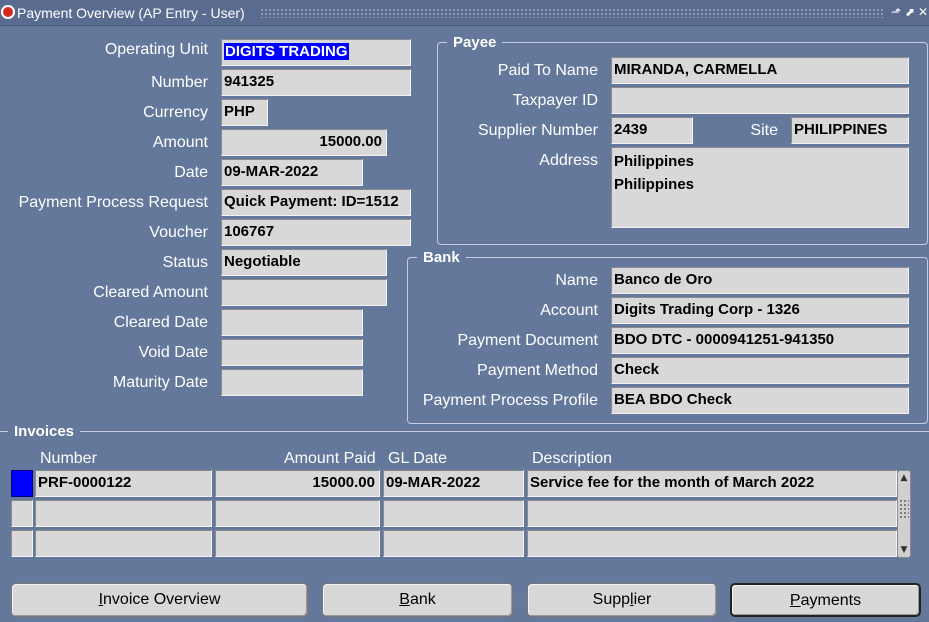 The width and height of the screenshot is (929, 622). I want to click on payments-mnemonic: P, so click(795, 600).